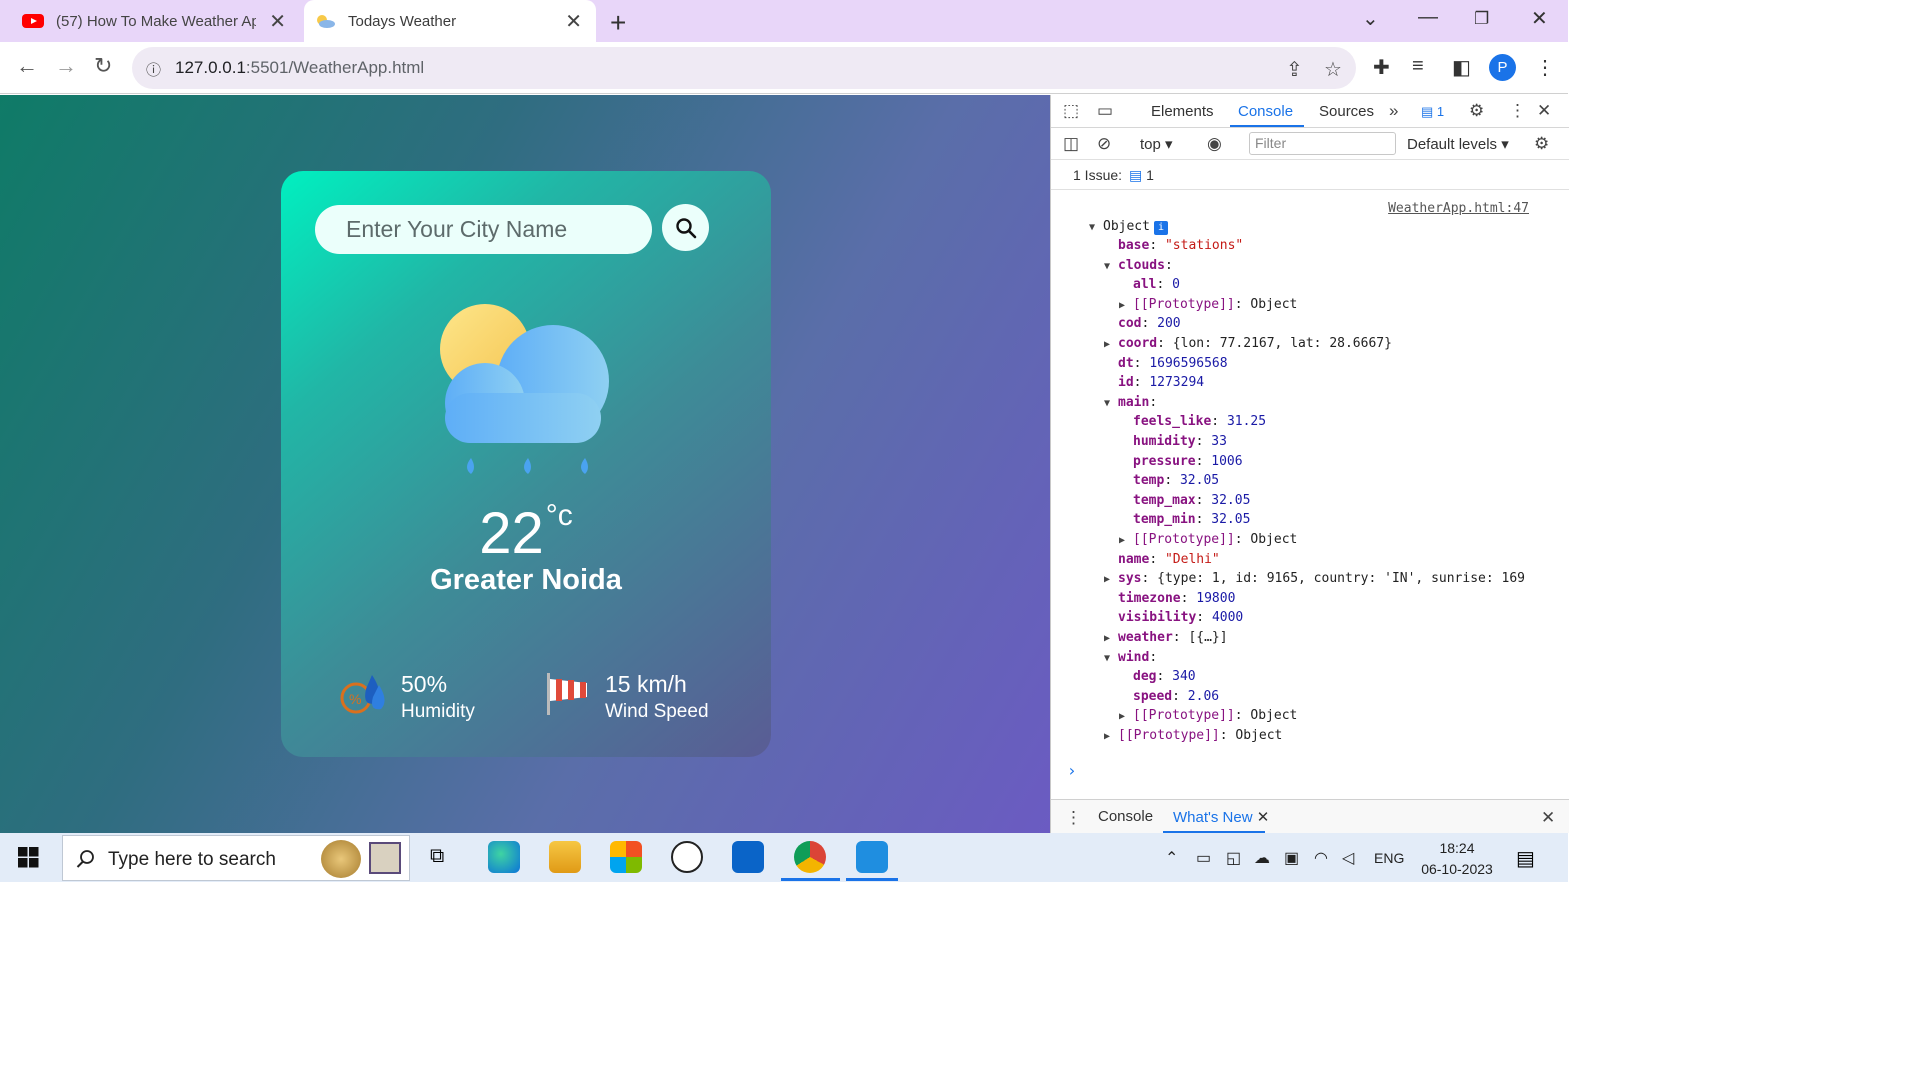 The width and height of the screenshot is (1920, 1080). What do you see at coordinates (1457, 859) in the screenshot?
I see `clock: 18:24 06-10-2023` at bounding box center [1457, 859].